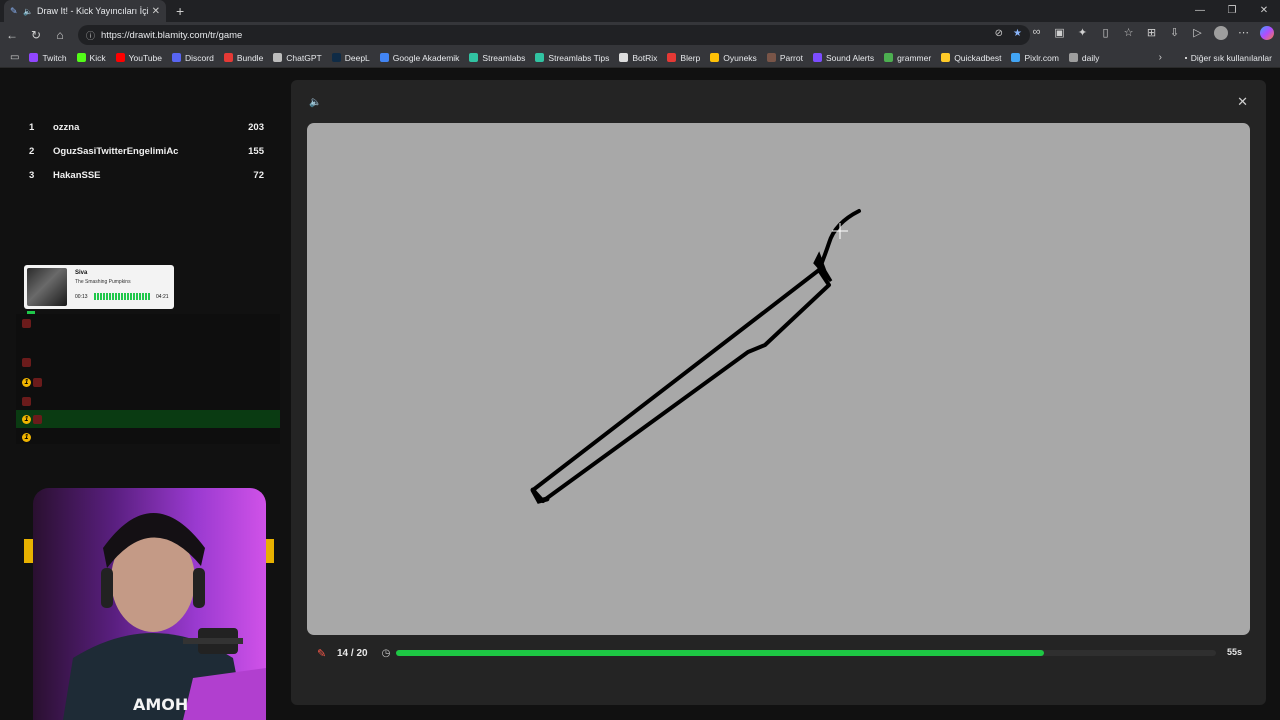 This screenshot has width=1280, height=720. What do you see at coordinates (1128, 34) in the screenshot?
I see `favorites-icon: ☆` at bounding box center [1128, 34].